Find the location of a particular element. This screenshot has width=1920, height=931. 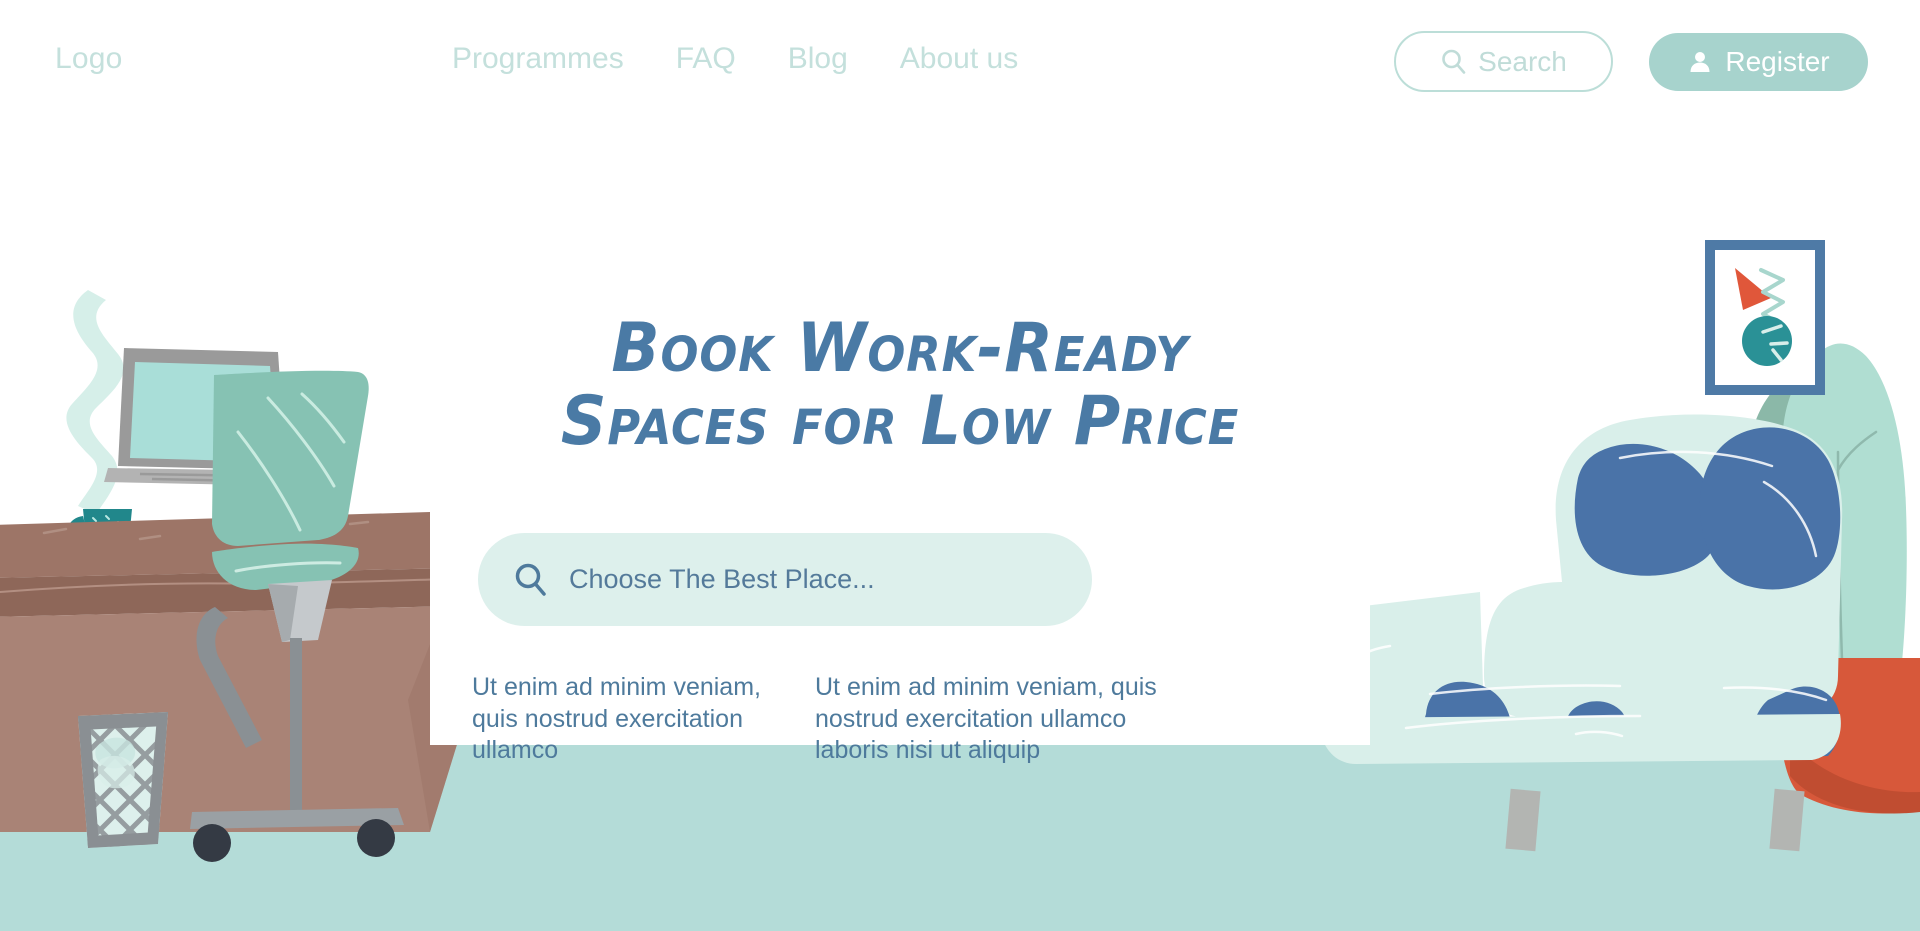

chair-post is located at coordinates (296, 724).